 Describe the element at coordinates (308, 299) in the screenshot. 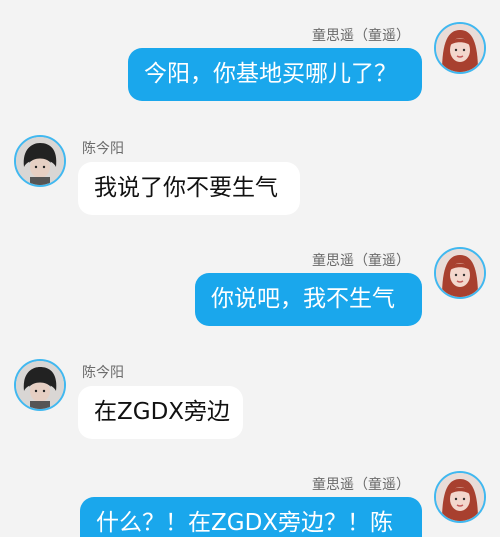

I see `message-bubble: 你说吧，我不生气` at that location.